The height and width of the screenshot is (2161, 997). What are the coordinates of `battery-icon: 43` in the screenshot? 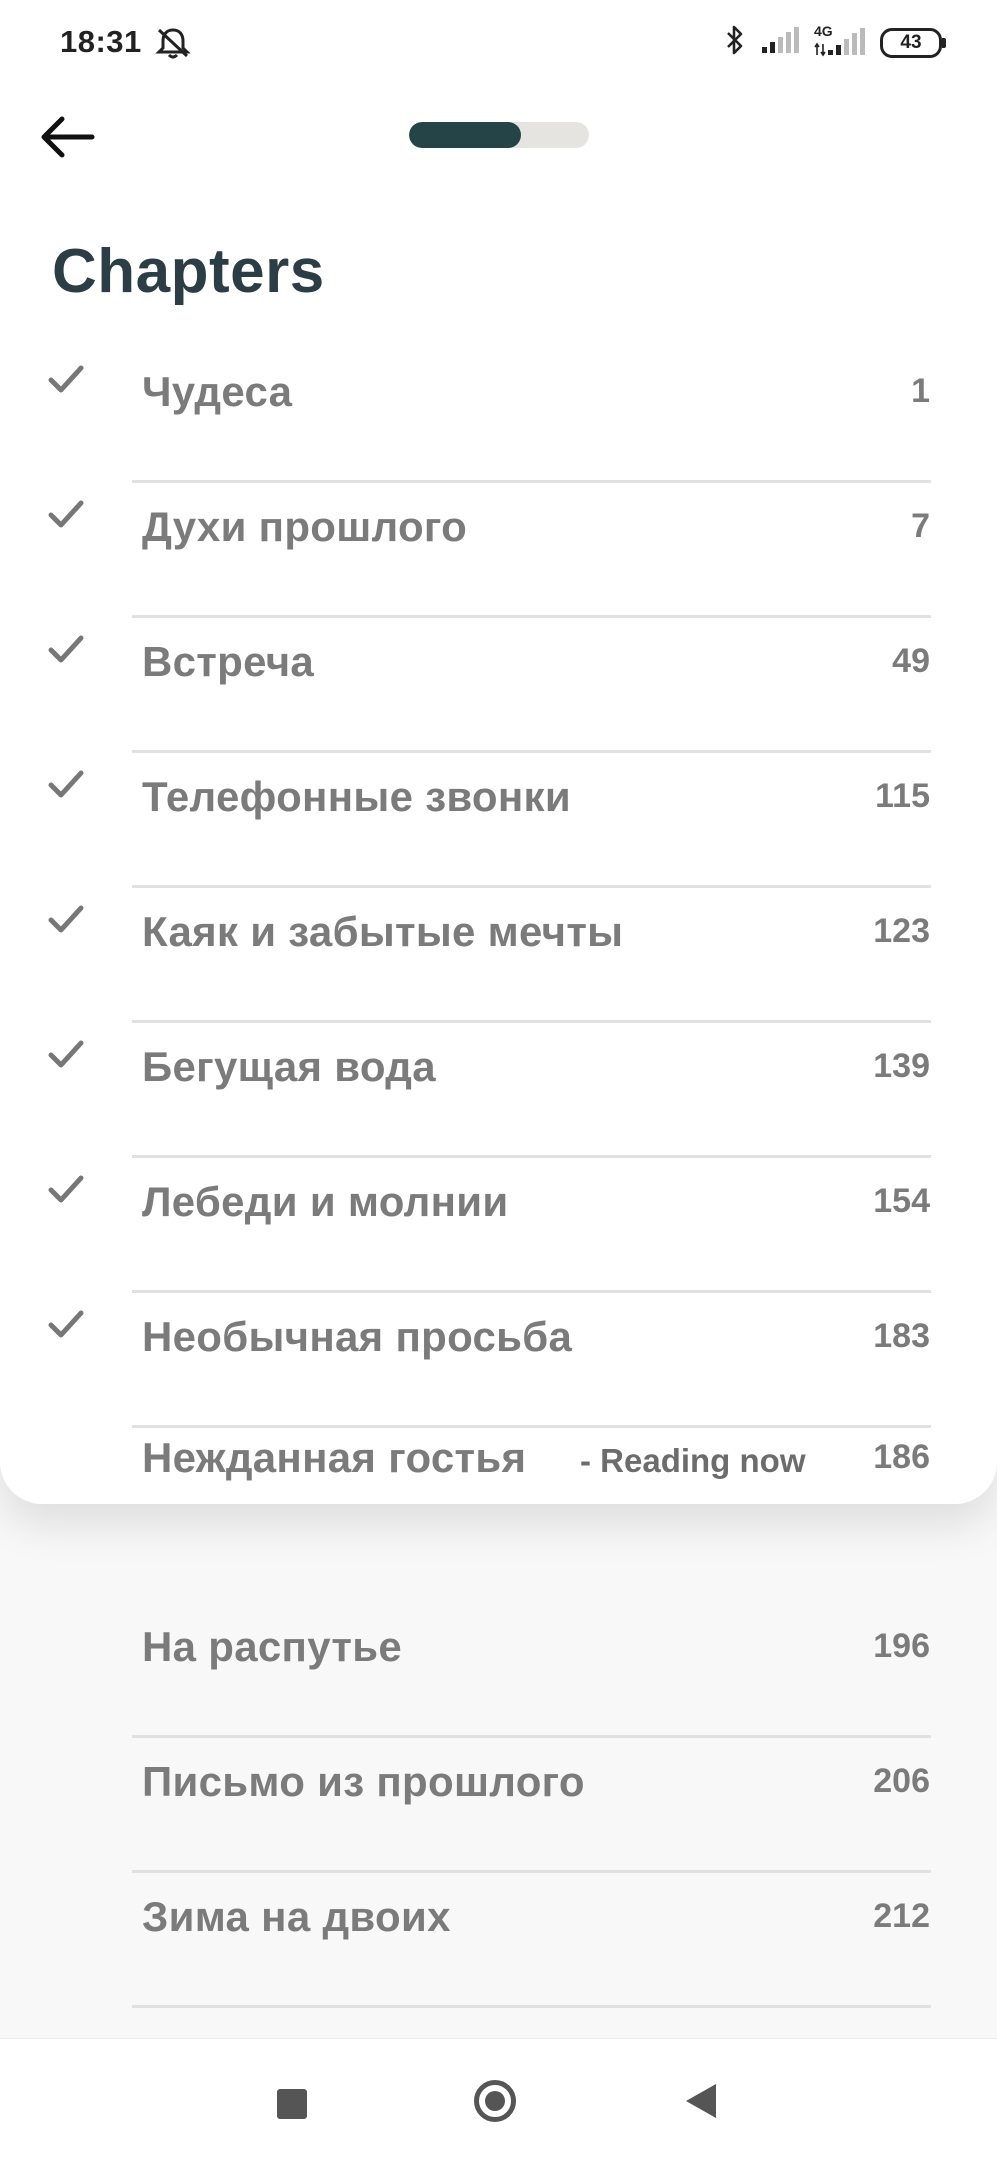 It's located at (913, 42).